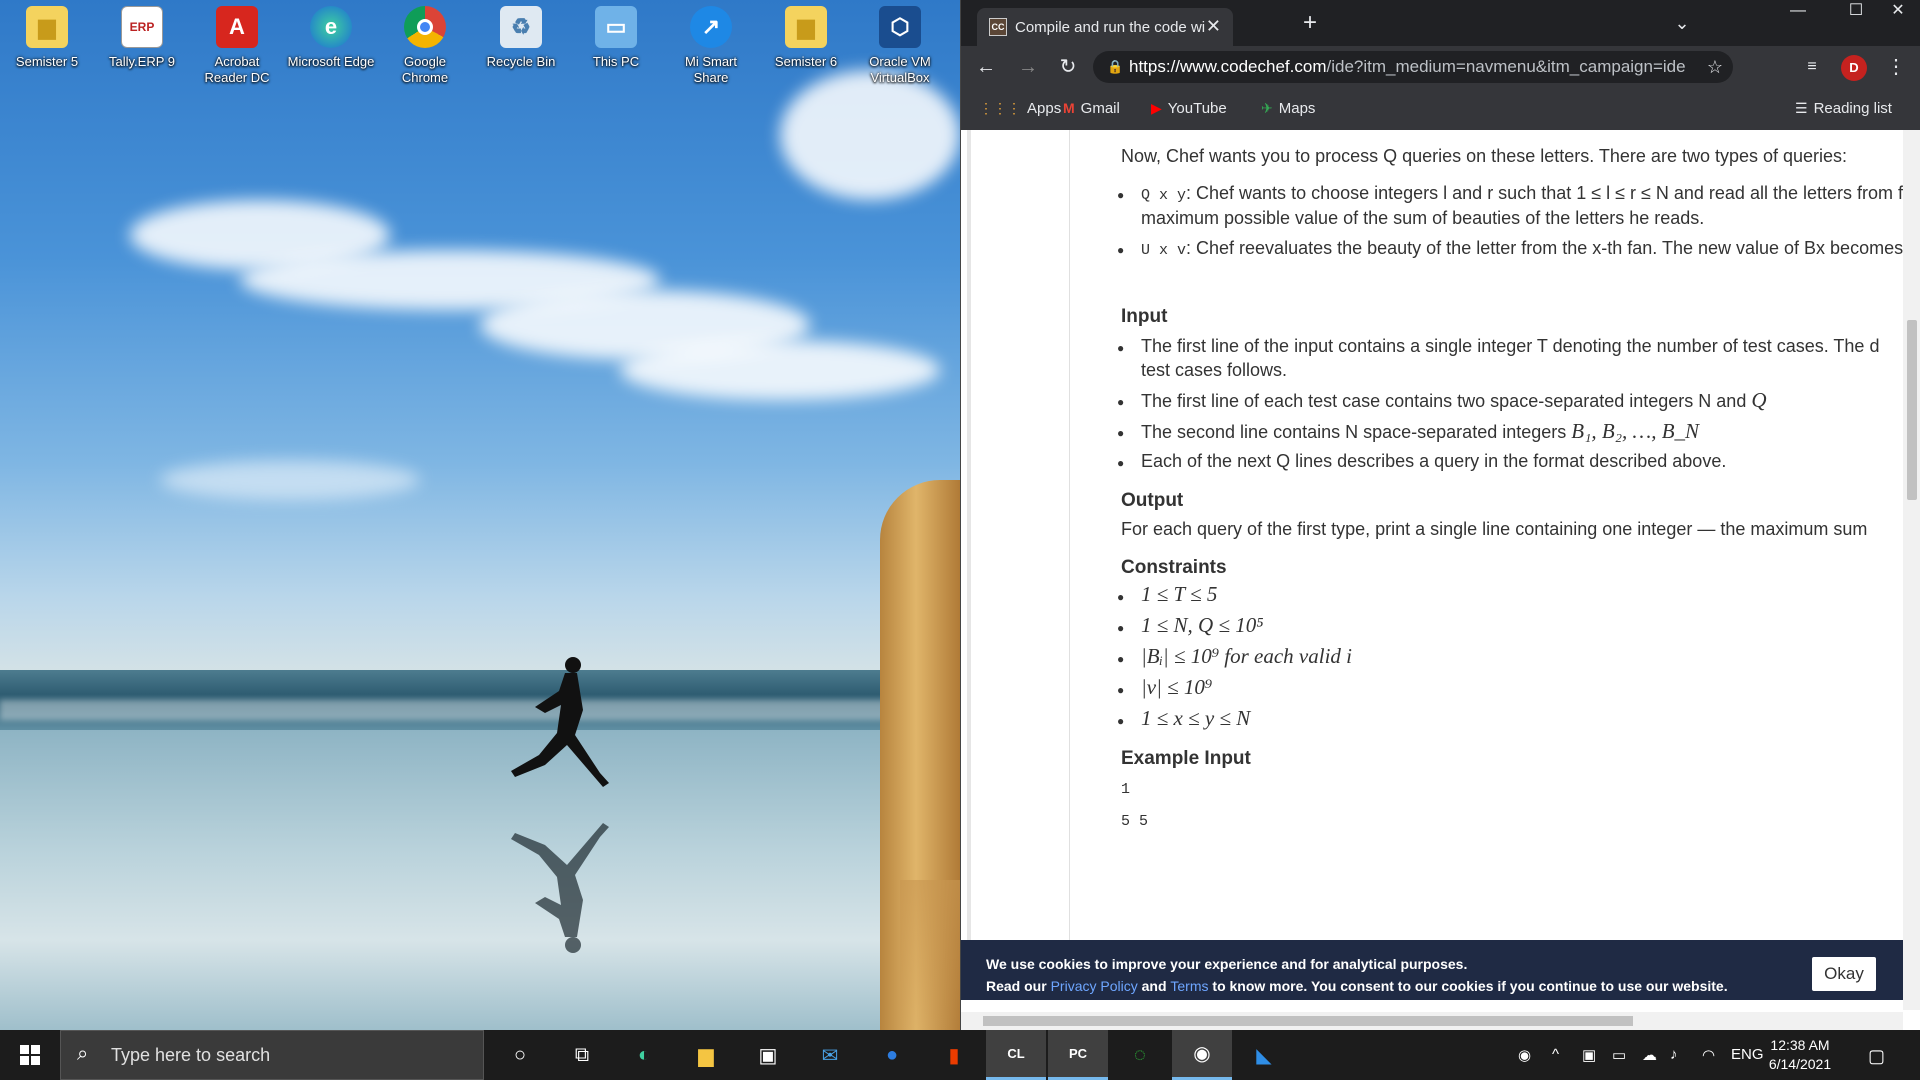  I want to click on desktop-icon-semister-6: ▆ Semister 6, so click(806, 38).